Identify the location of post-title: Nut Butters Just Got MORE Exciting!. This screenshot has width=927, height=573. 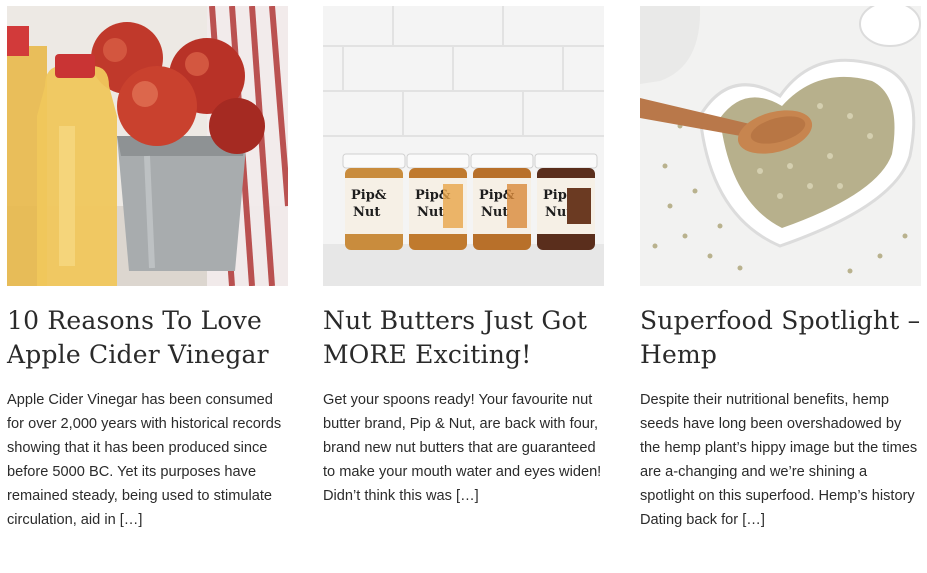
(463, 338).